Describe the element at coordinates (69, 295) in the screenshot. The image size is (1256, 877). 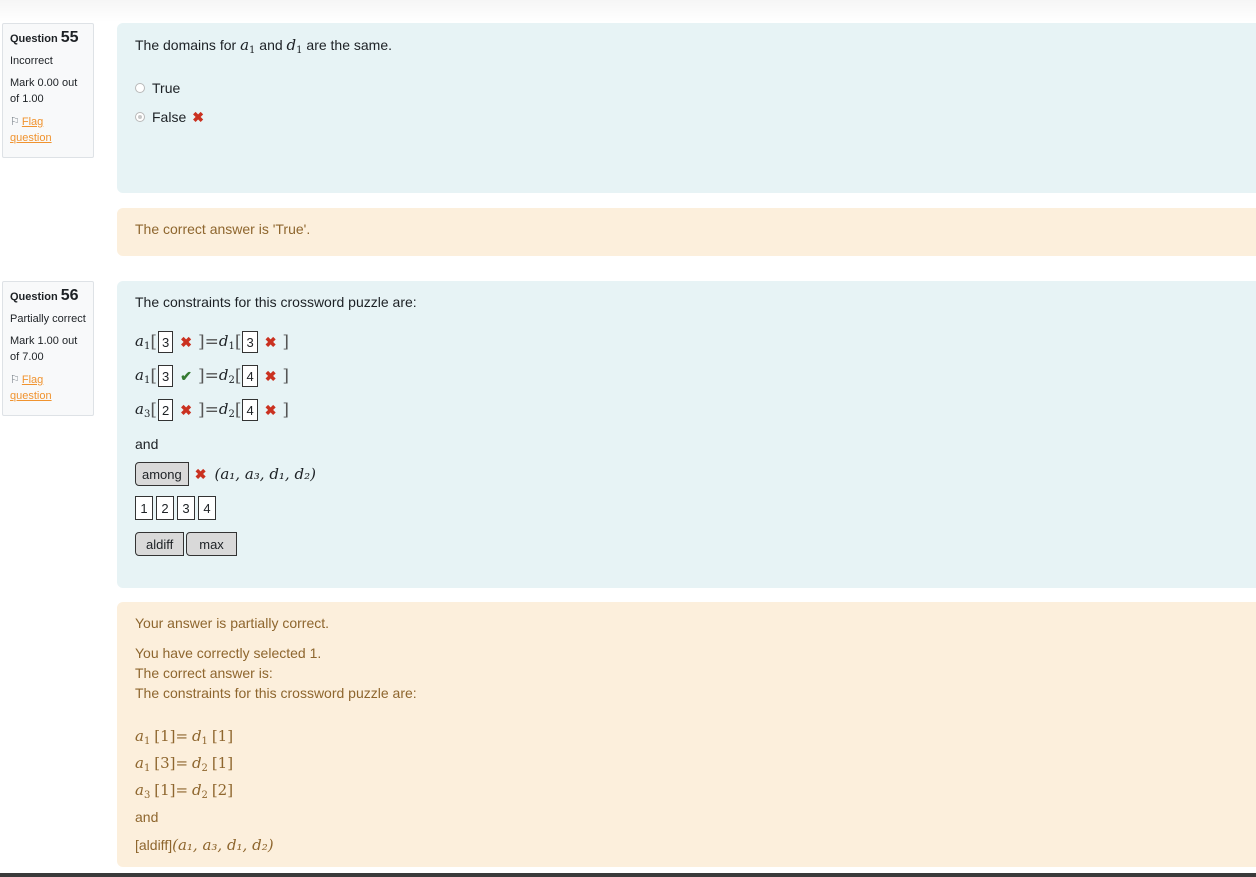
I see `question-number: 56` at that location.